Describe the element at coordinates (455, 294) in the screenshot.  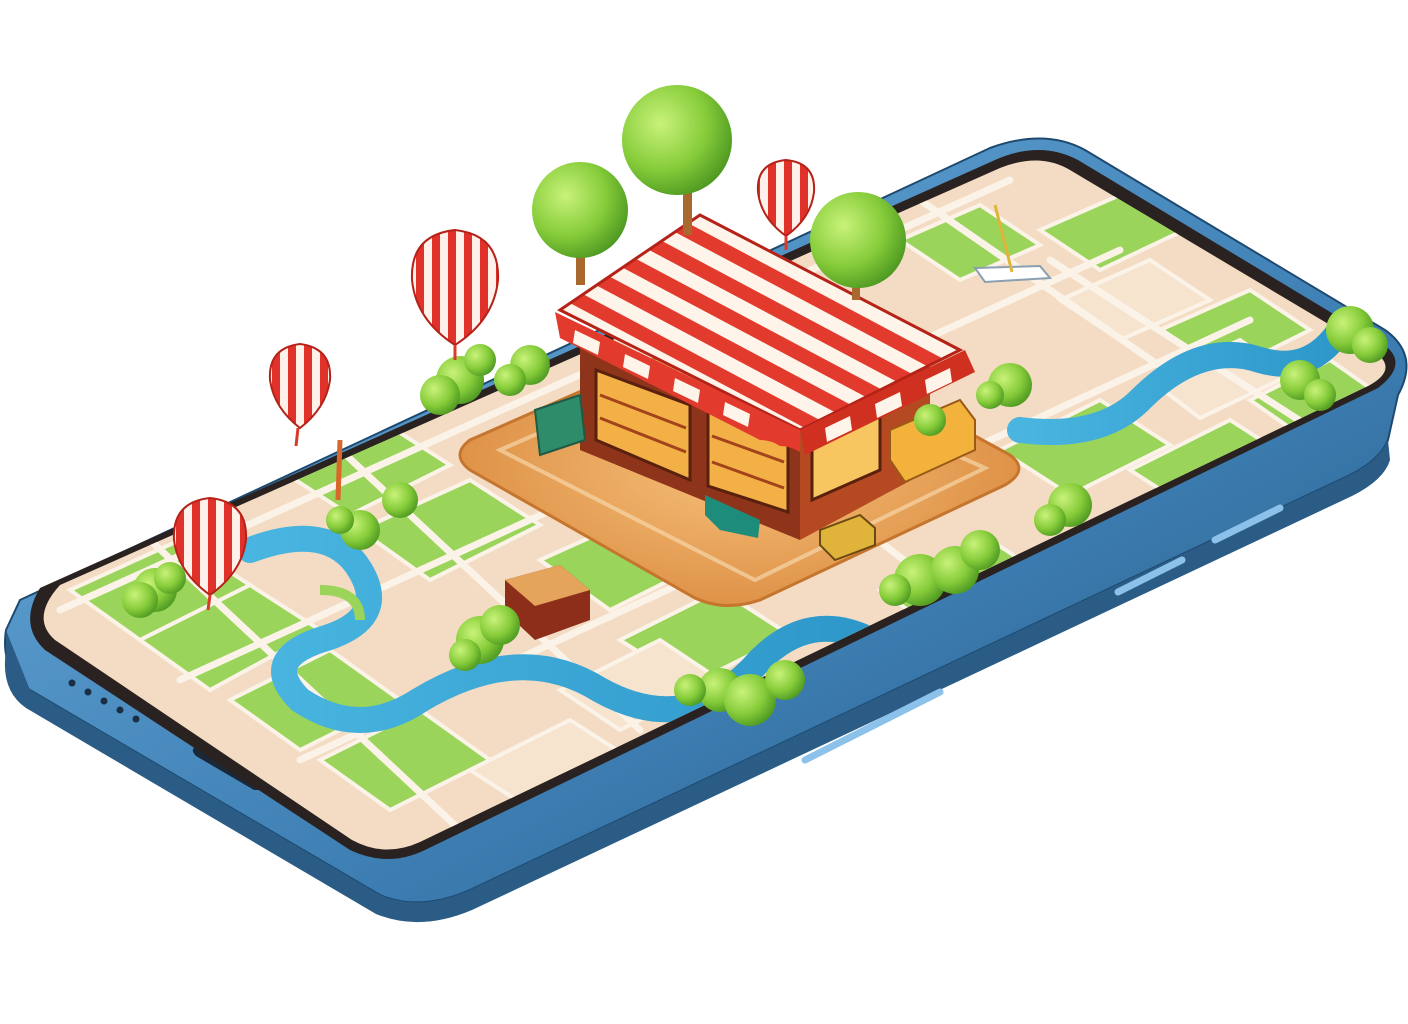
I see `balloon-pin-icon` at that location.